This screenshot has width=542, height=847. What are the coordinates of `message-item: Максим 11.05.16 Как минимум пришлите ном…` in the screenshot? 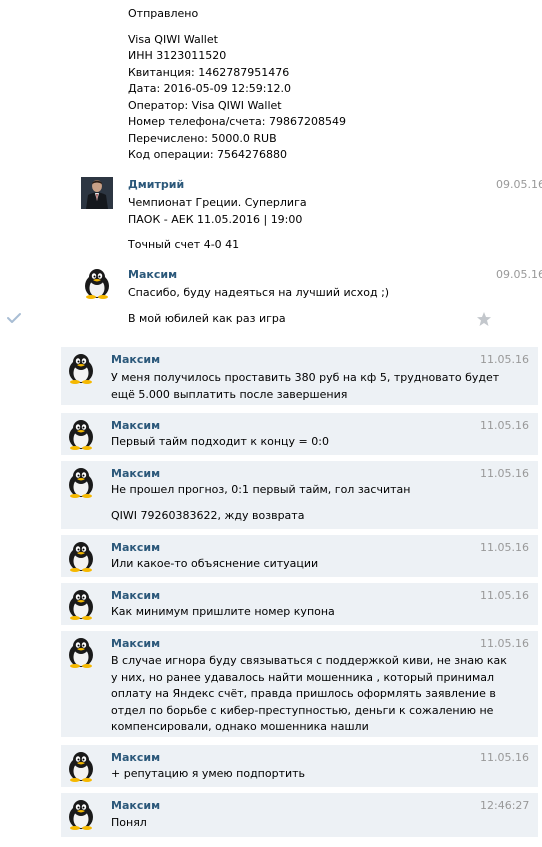 It's located at (299, 604).